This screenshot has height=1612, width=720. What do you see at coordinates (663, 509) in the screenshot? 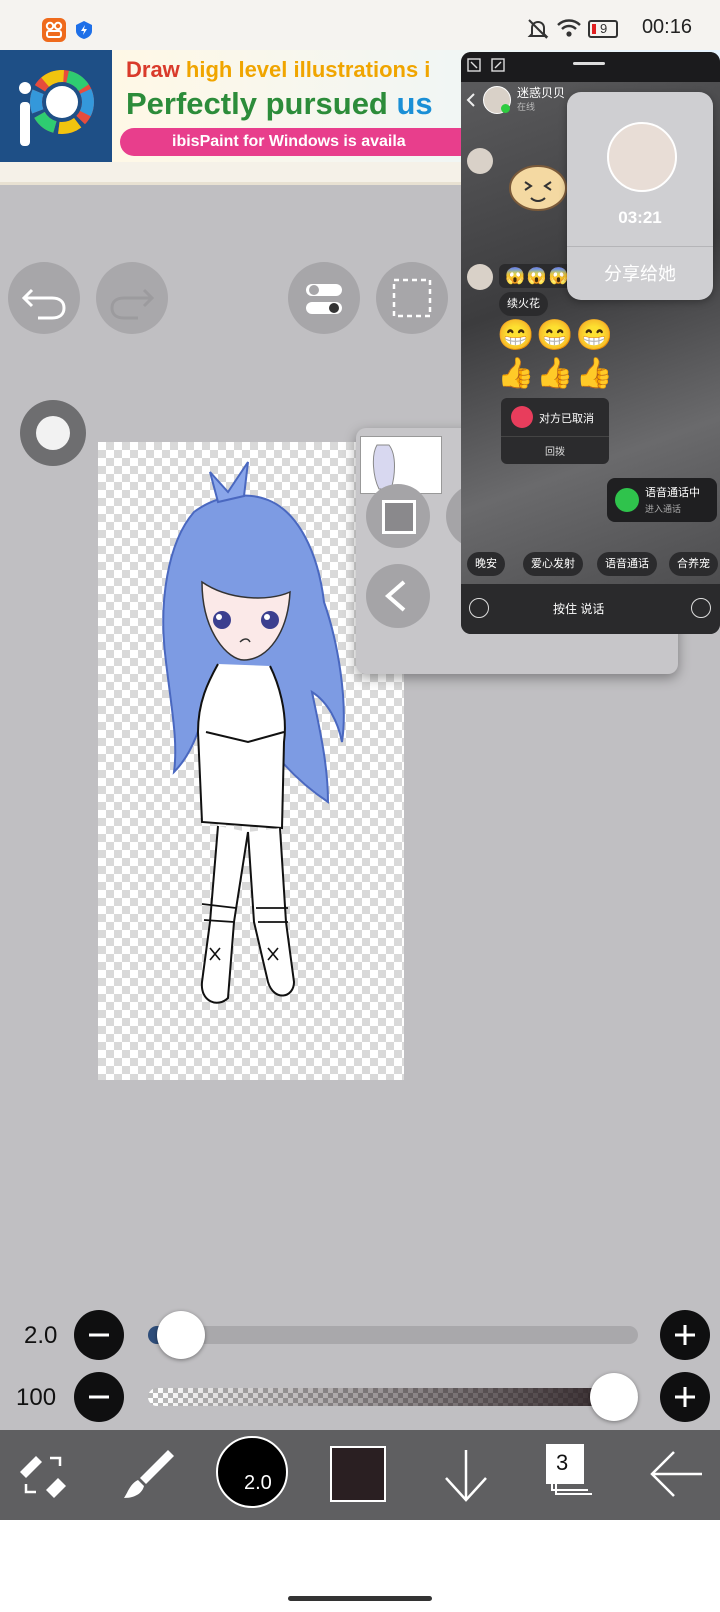
I see `voice-call-sub: 进入通话` at bounding box center [663, 509].